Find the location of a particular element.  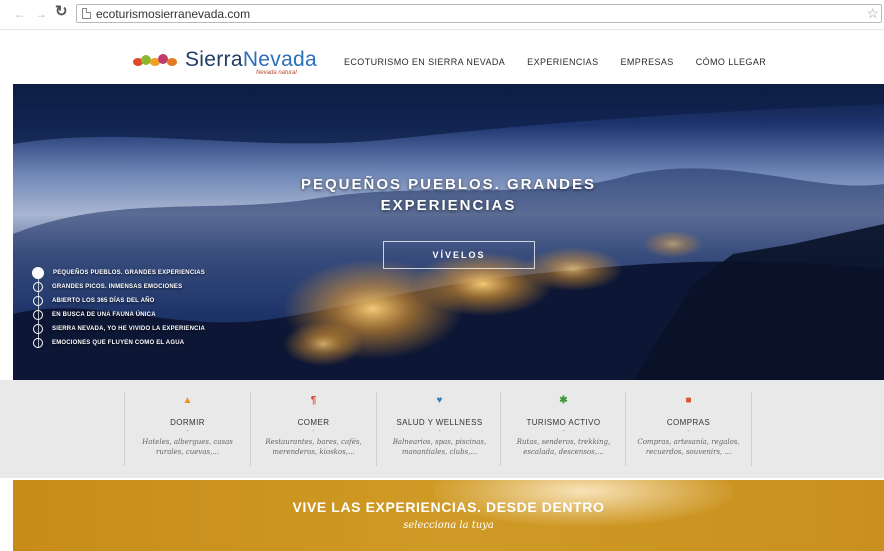

hero-title-line2: EXPERIENCIAS is located at coordinates (448, 205).